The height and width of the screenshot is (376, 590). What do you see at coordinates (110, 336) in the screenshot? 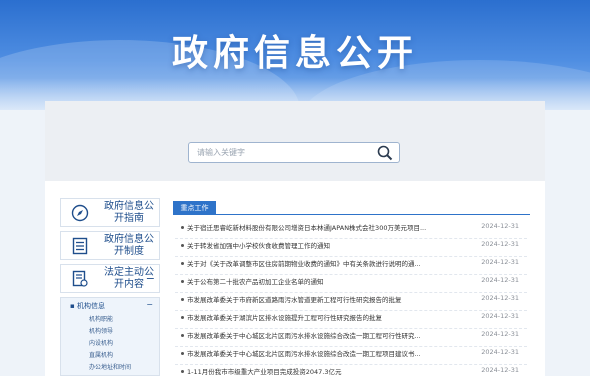
I see `sidebar-sublist: ▪ 机构信息 − 机构职能 机构领导 内设机构 直属机构 办公地址和时间` at bounding box center [110, 336].